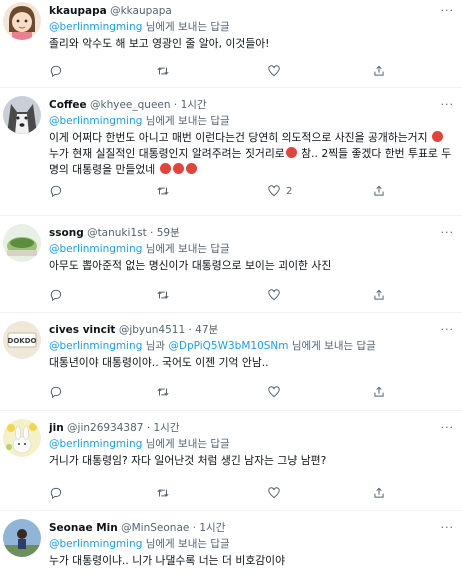 This screenshot has width=462, height=580. Describe the element at coordinates (117, 233) in the screenshot. I see `user-handle: @tanuki1st` at that location.